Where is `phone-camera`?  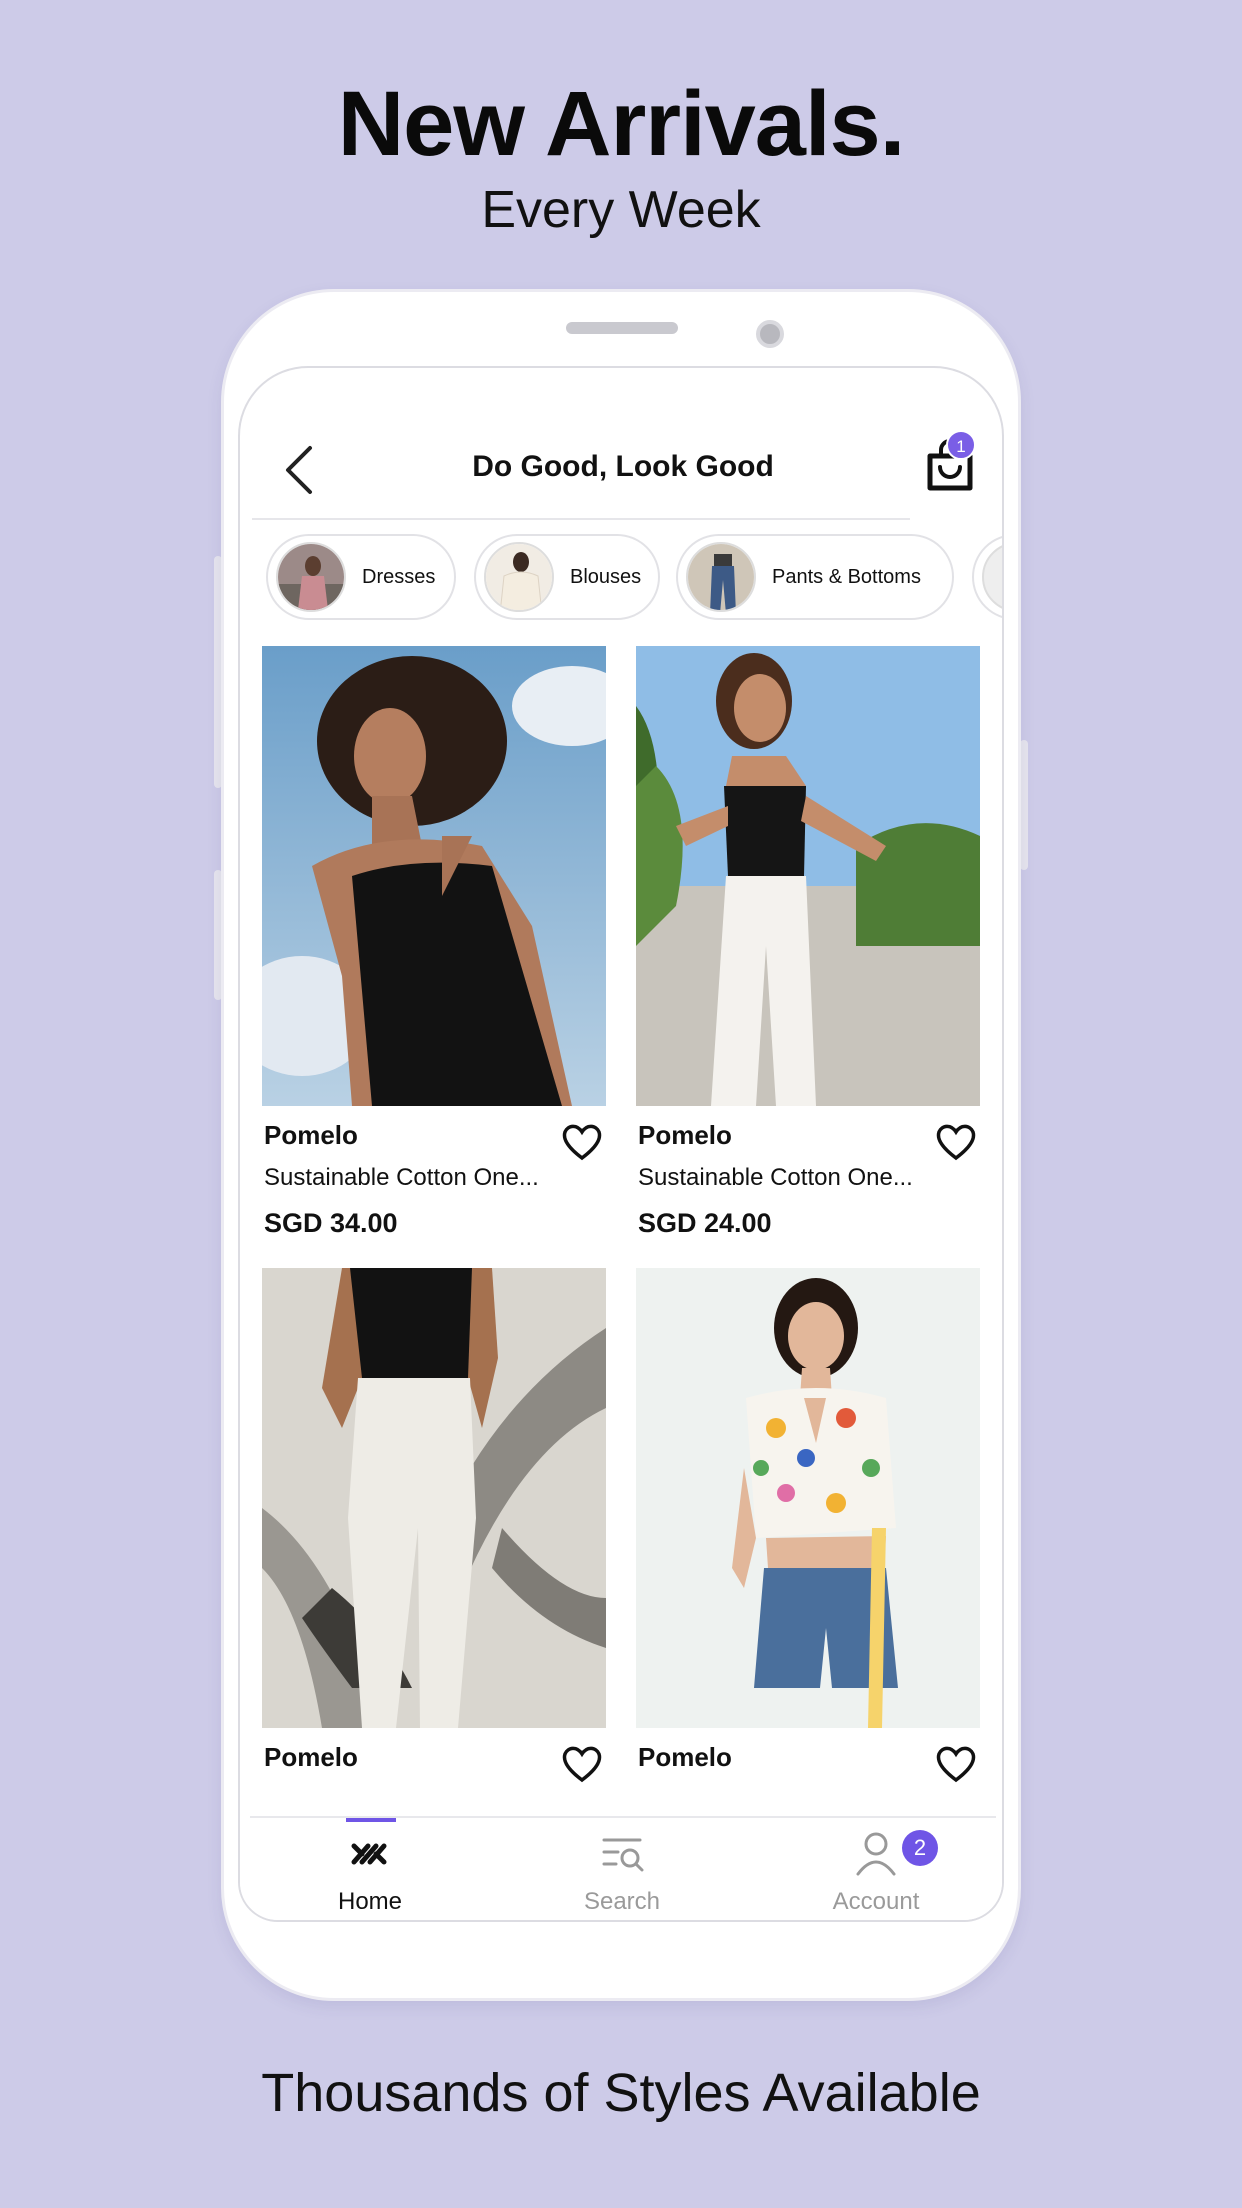 phone-camera is located at coordinates (770, 334).